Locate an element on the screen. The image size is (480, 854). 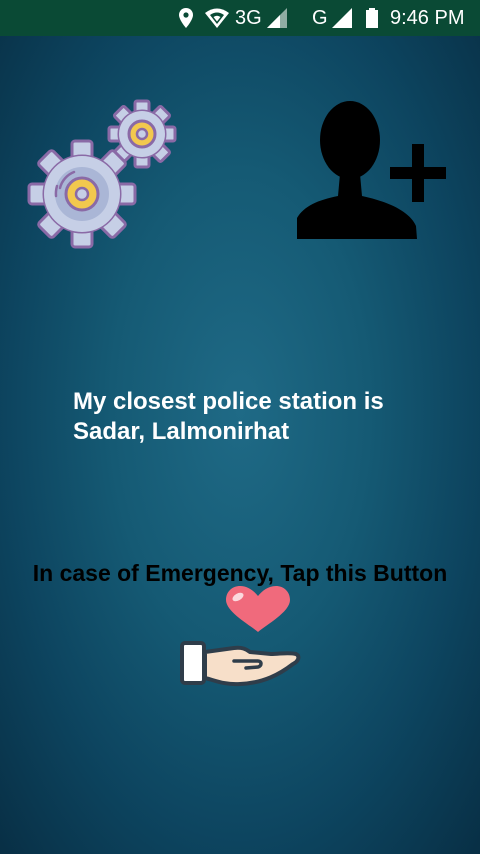
status-time: 9:46 PM is located at coordinates (427, 18).